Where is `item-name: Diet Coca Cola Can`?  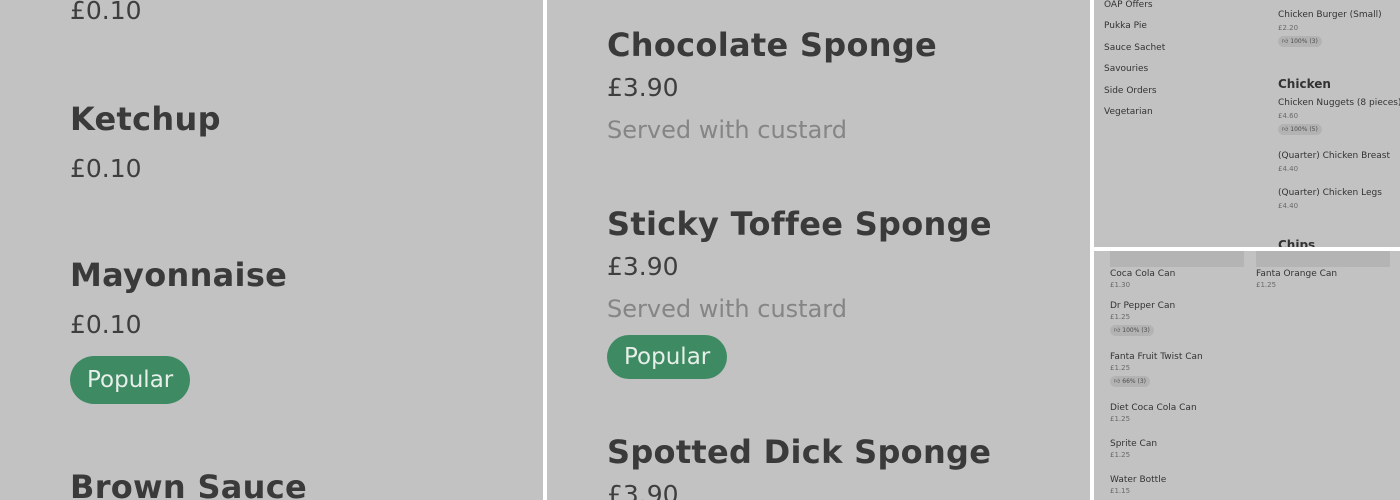
item-name: Diet Coca Cola Can is located at coordinates (1153, 408).